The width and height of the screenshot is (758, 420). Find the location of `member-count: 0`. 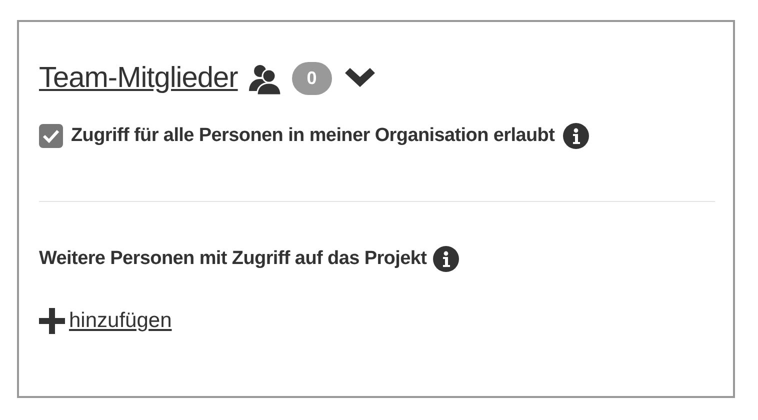

member-count: 0 is located at coordinates (312, 78).